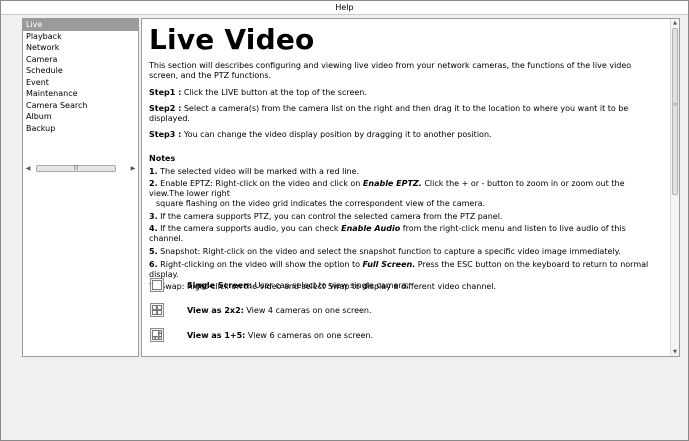 This screenshot has width=689, height=441. I want to click on note-number: 2., so click(153, 184).